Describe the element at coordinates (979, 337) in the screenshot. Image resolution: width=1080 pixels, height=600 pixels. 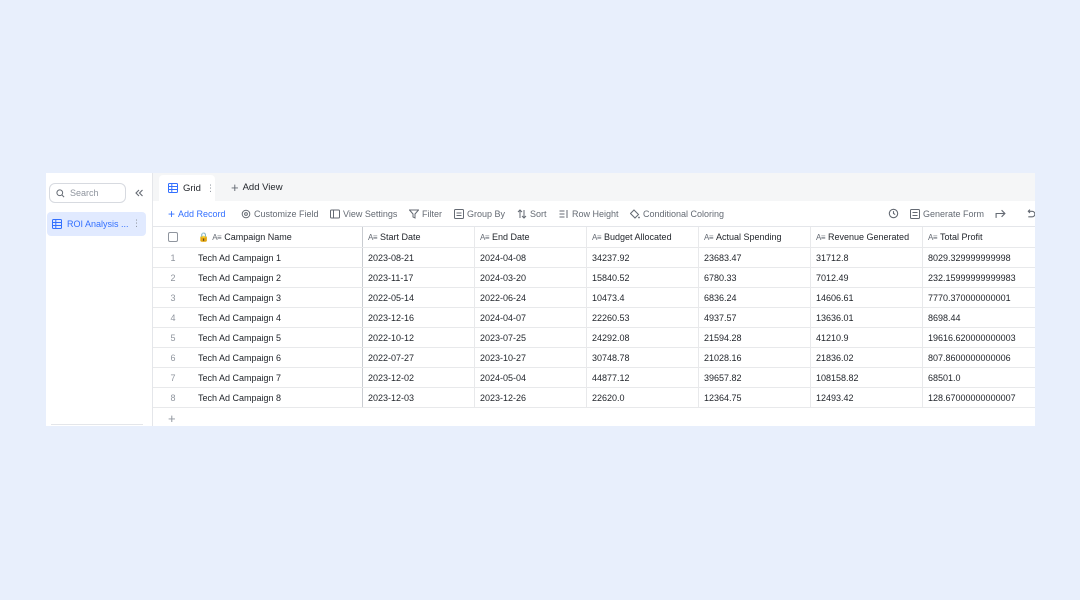
I see `cell-profit: 19616.620000000003` at that location.